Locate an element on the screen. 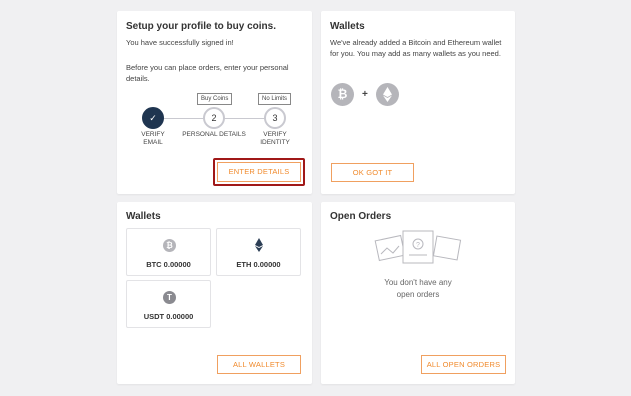 This screenshot has height=396, width=631. wallets-title: Wallets is located at coordinates (143, 216).